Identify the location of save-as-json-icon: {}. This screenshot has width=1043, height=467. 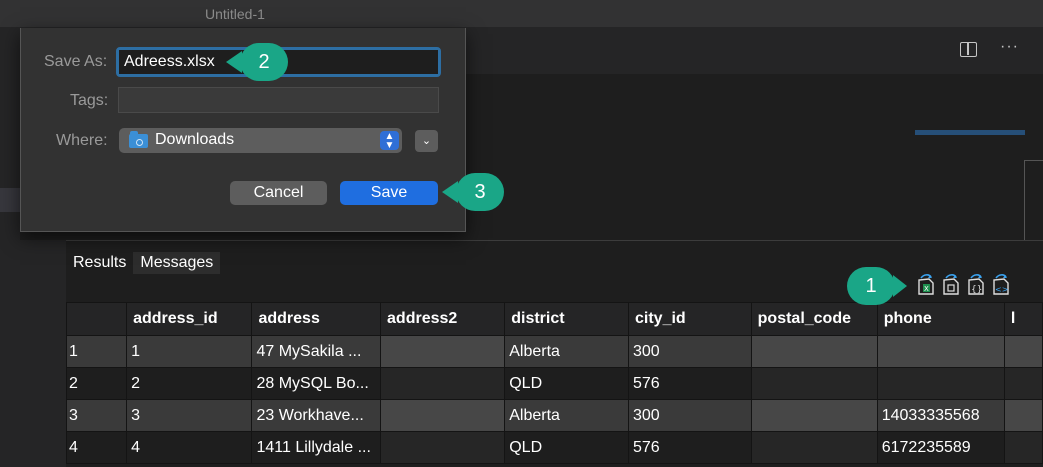
(976, 285).